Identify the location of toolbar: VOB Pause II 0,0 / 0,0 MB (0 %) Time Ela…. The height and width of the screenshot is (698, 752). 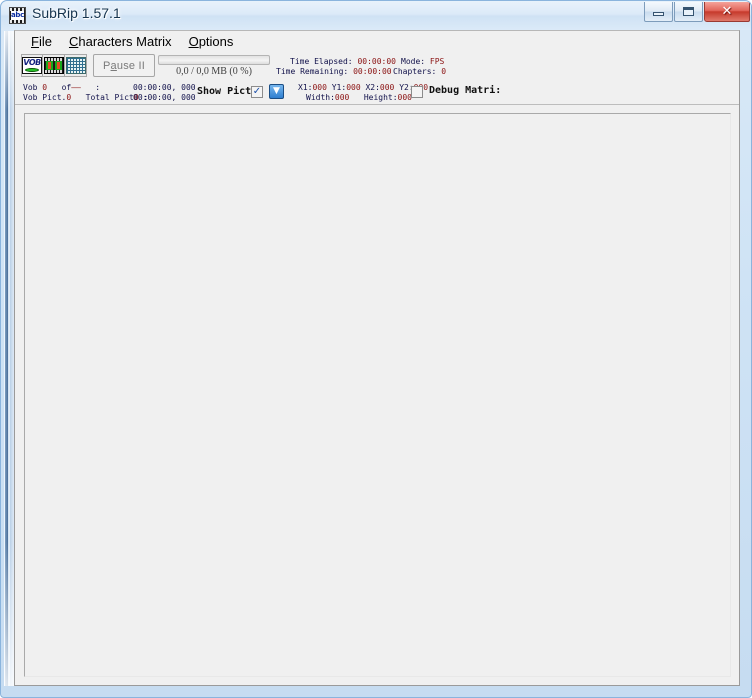
(377, 66).